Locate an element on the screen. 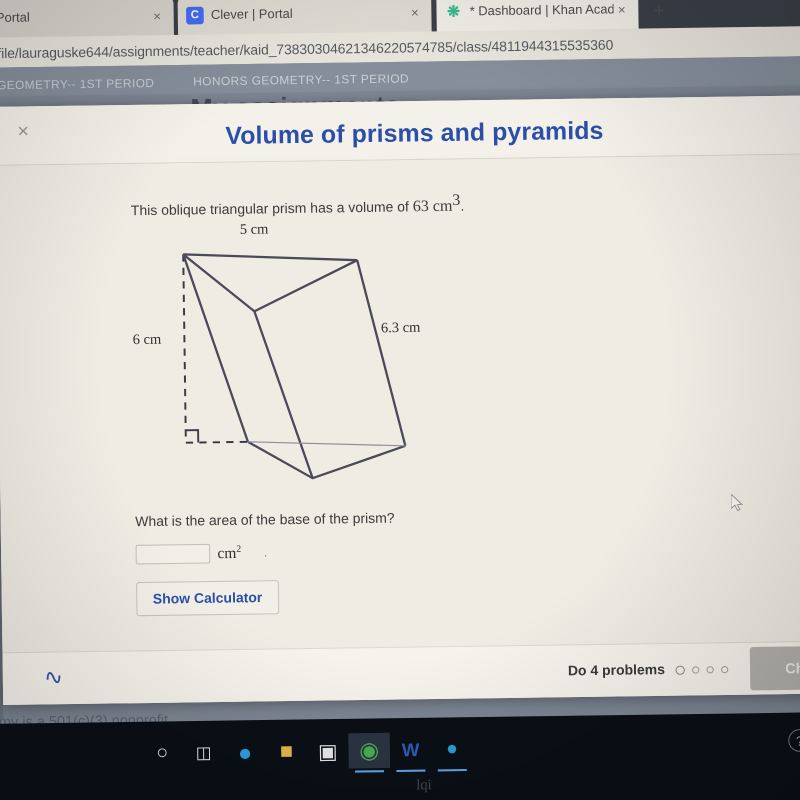  word-icon: W is located at coordinates (411, 750).